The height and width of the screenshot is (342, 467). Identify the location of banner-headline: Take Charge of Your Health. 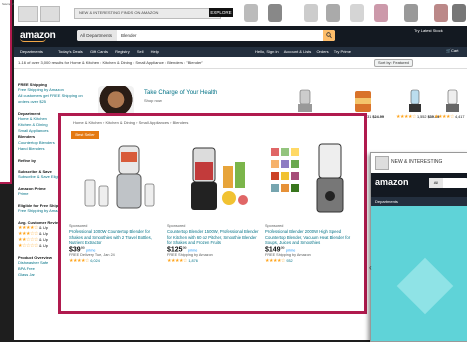
(180, 93).